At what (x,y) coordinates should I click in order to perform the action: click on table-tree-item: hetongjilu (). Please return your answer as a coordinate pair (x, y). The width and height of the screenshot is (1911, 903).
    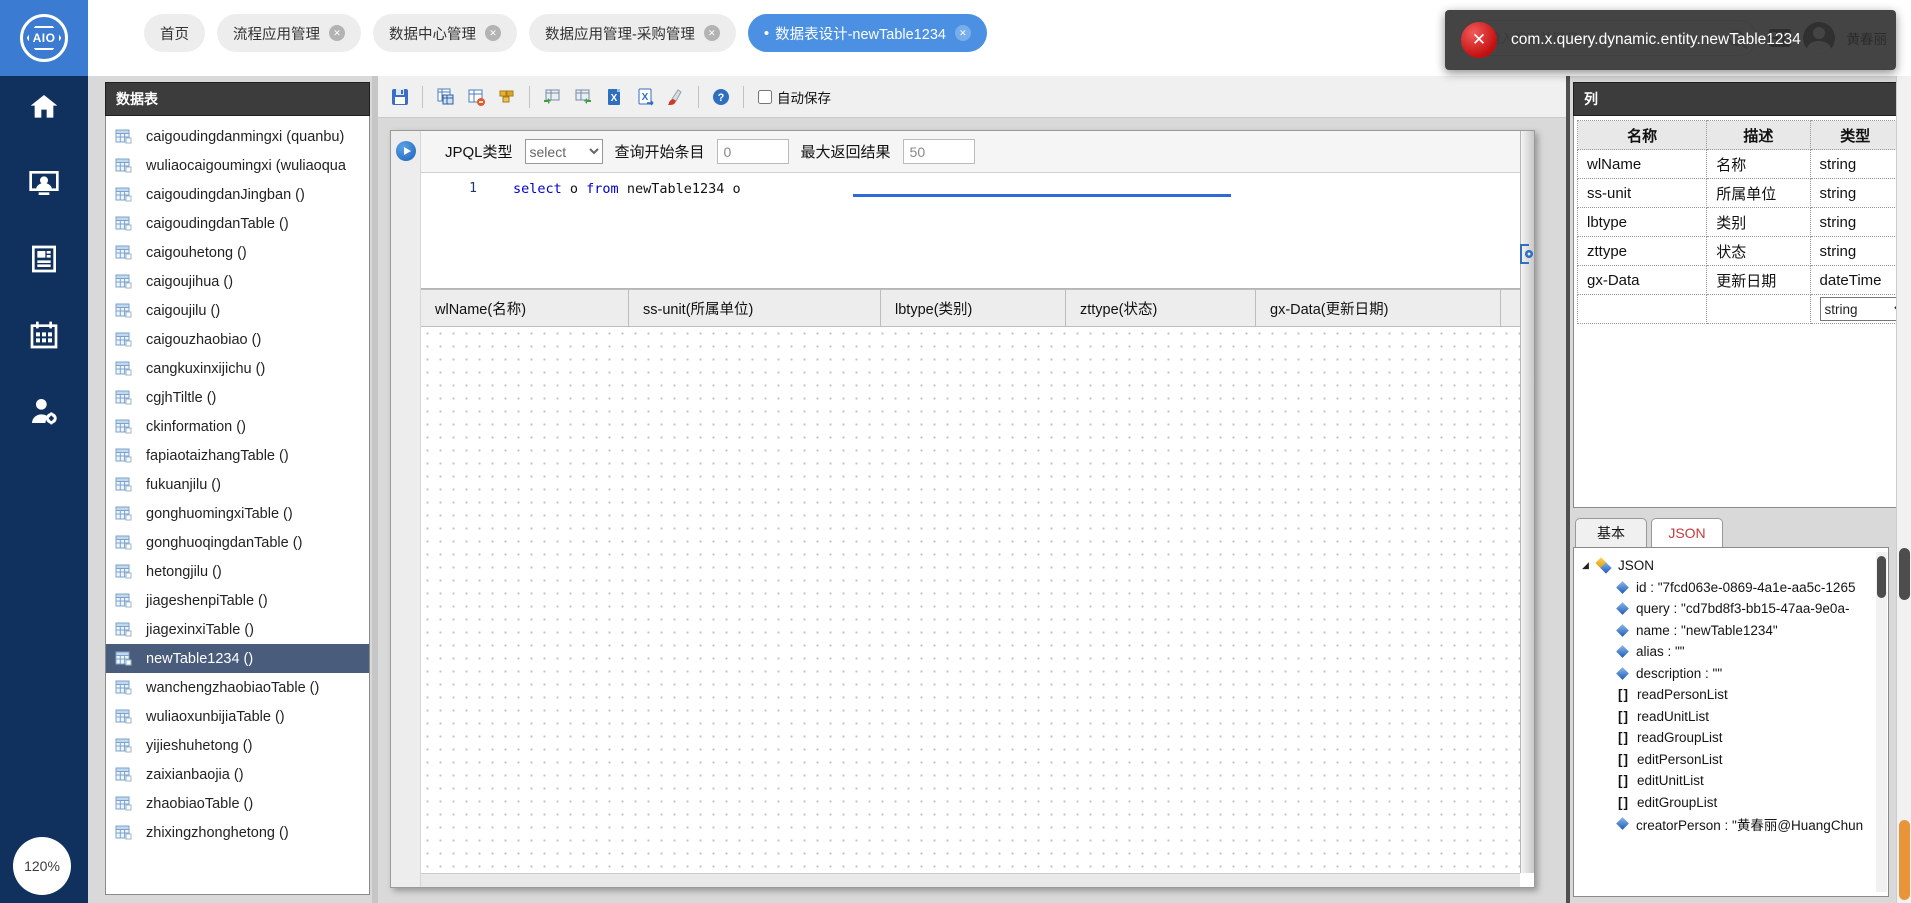
    Looking at the image, I should click on (237, 571).